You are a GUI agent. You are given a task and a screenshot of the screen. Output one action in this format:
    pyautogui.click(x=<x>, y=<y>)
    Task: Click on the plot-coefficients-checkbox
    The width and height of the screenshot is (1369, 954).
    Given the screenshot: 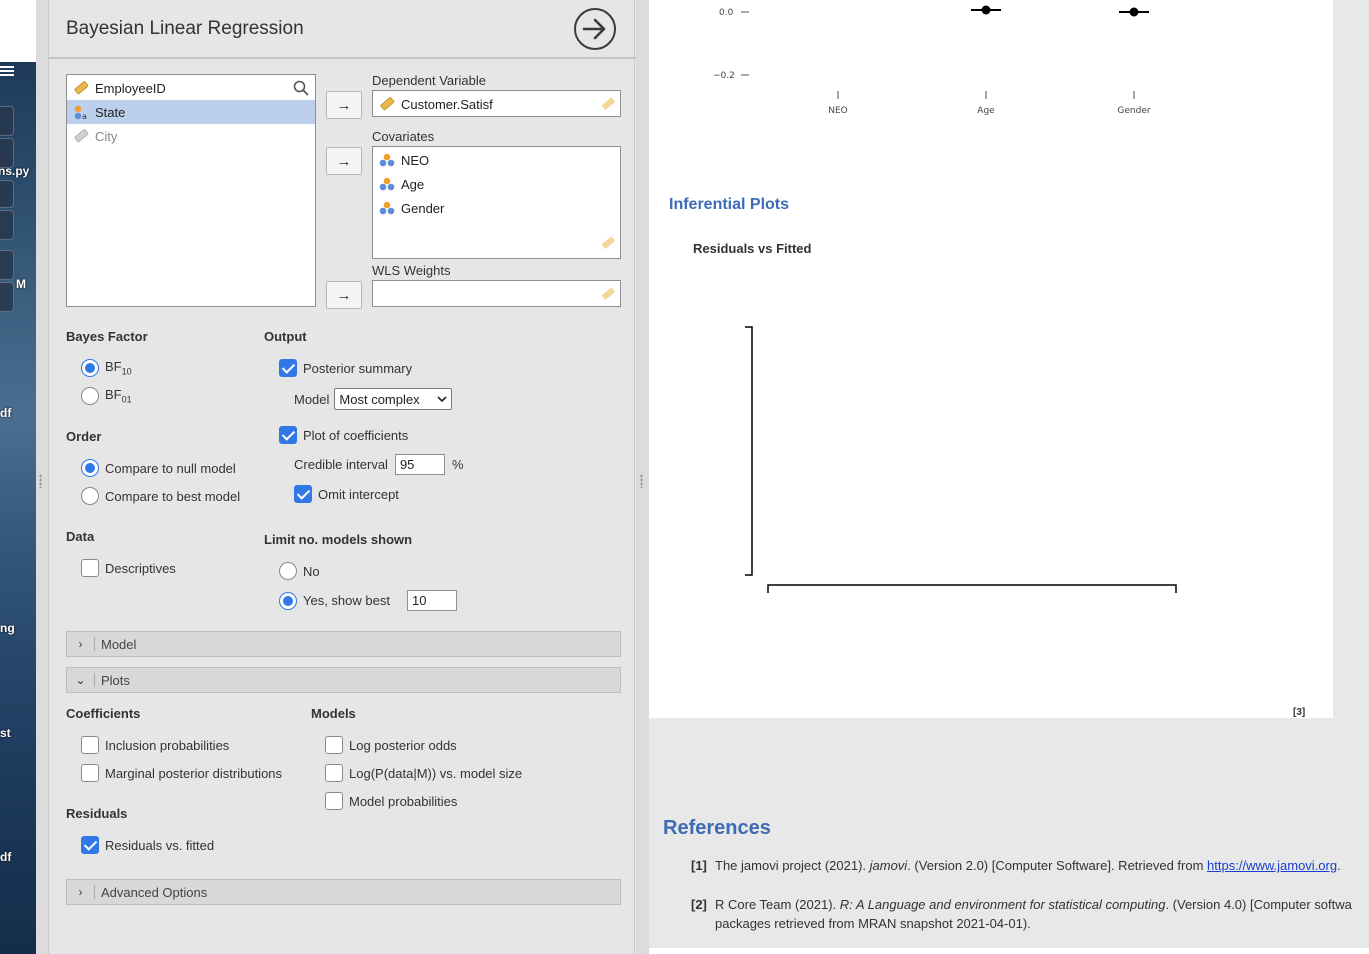 What is the action you would take?
    pyautogui.click(x=288, y=435)
    